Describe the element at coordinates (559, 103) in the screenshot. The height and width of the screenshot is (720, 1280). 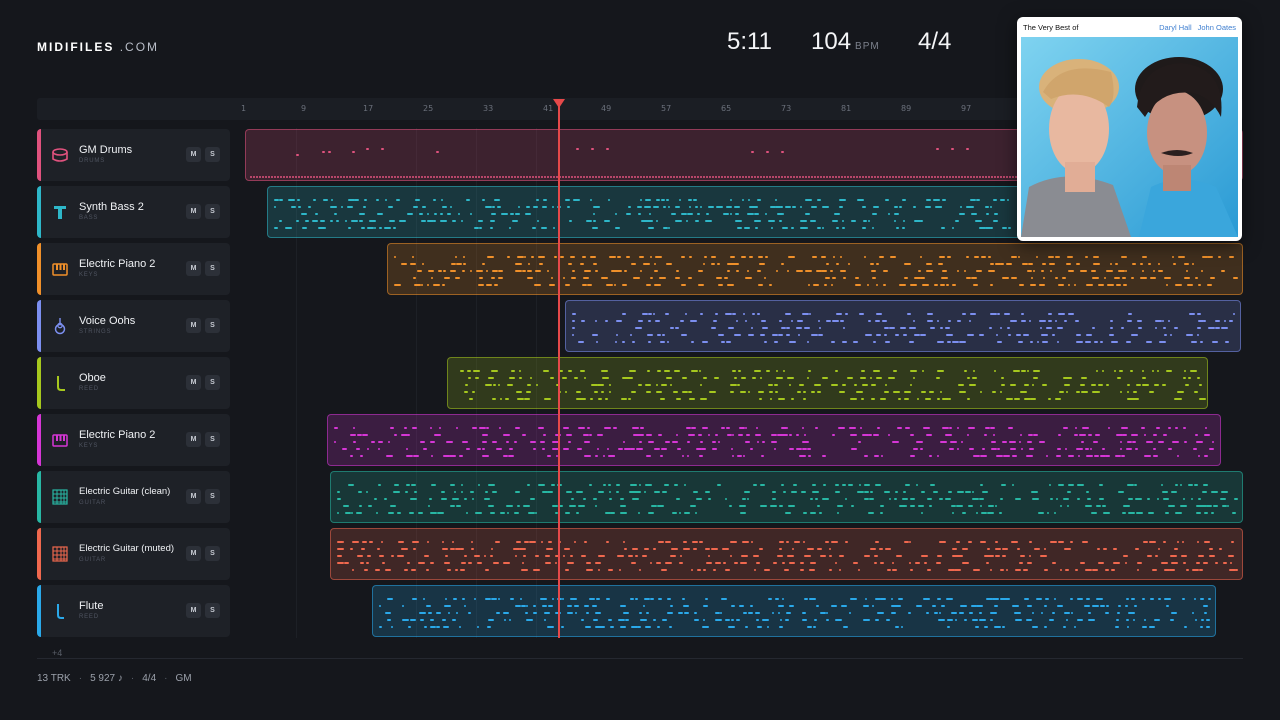
I see `playhead-marker` at that location.